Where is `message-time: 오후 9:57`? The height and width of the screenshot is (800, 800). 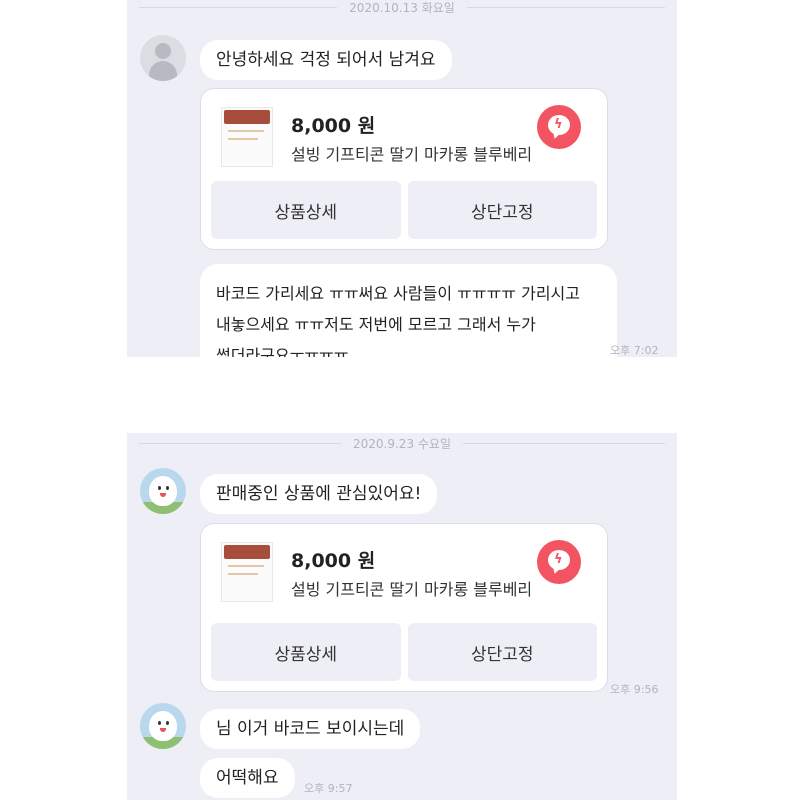
message-time: 오후 9:57 is located at coordinates (328, 788).